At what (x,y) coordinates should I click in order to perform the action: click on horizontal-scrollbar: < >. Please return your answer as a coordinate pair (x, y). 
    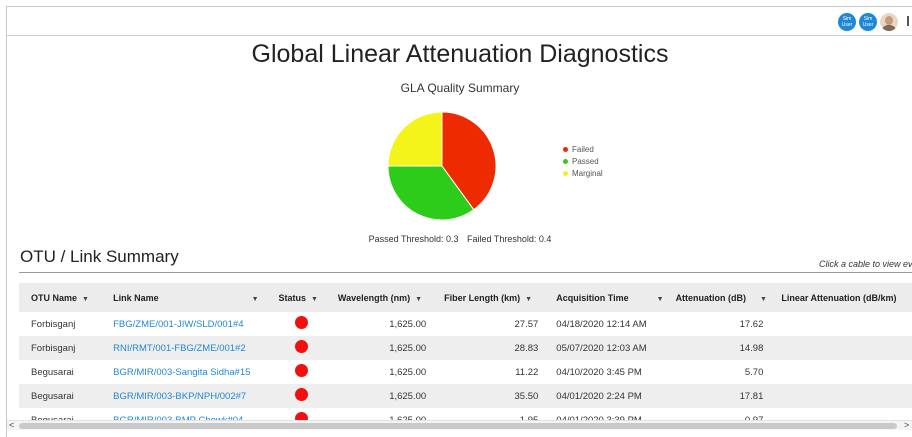
    Looking at the image, I should click on (459, 425).